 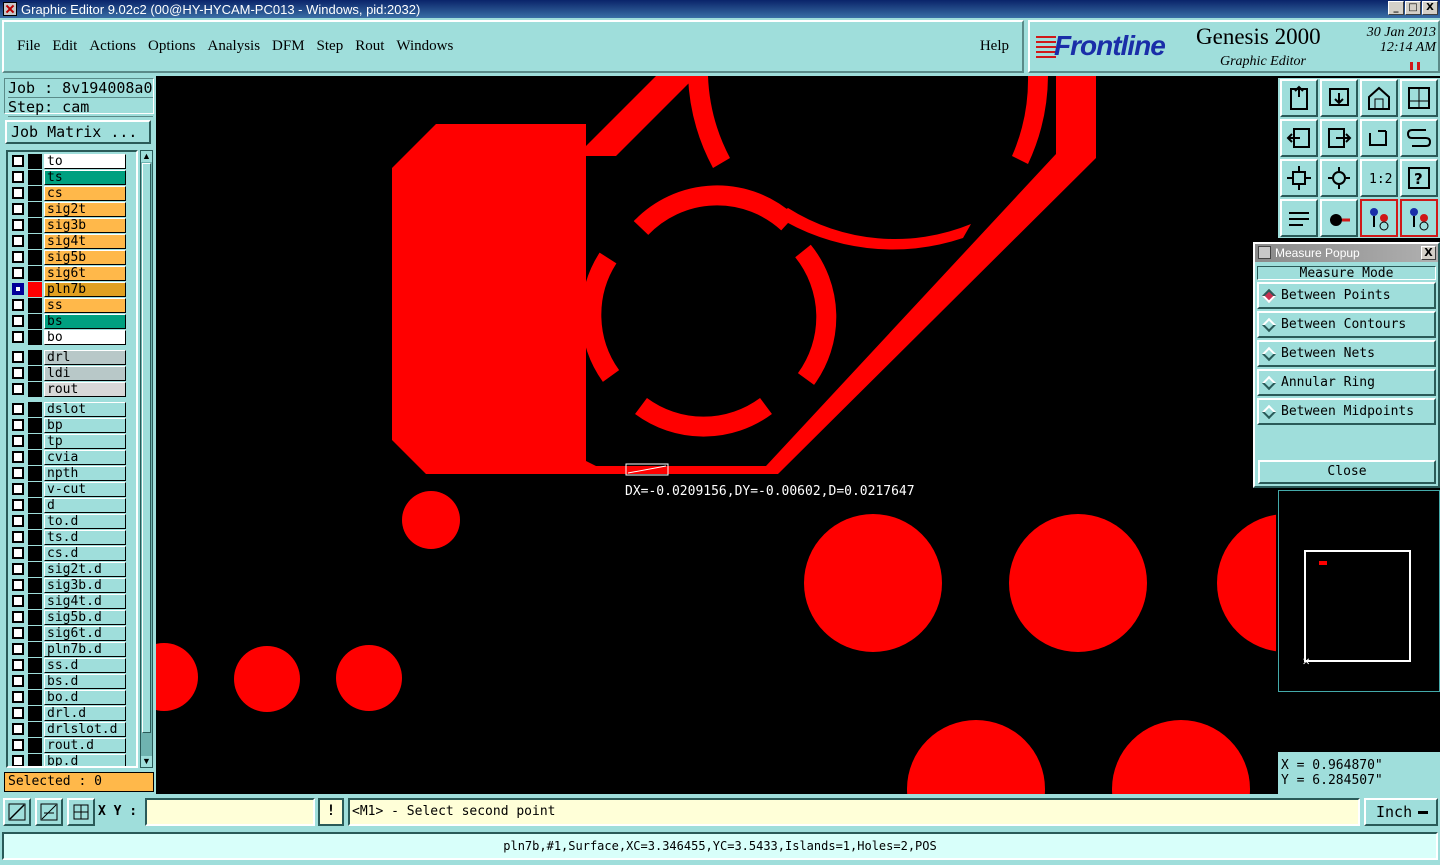 What do you see at coordinates (1430, 8) in the screenshot?
I see `close-window-button: X` at bounding box center [1430, 8].